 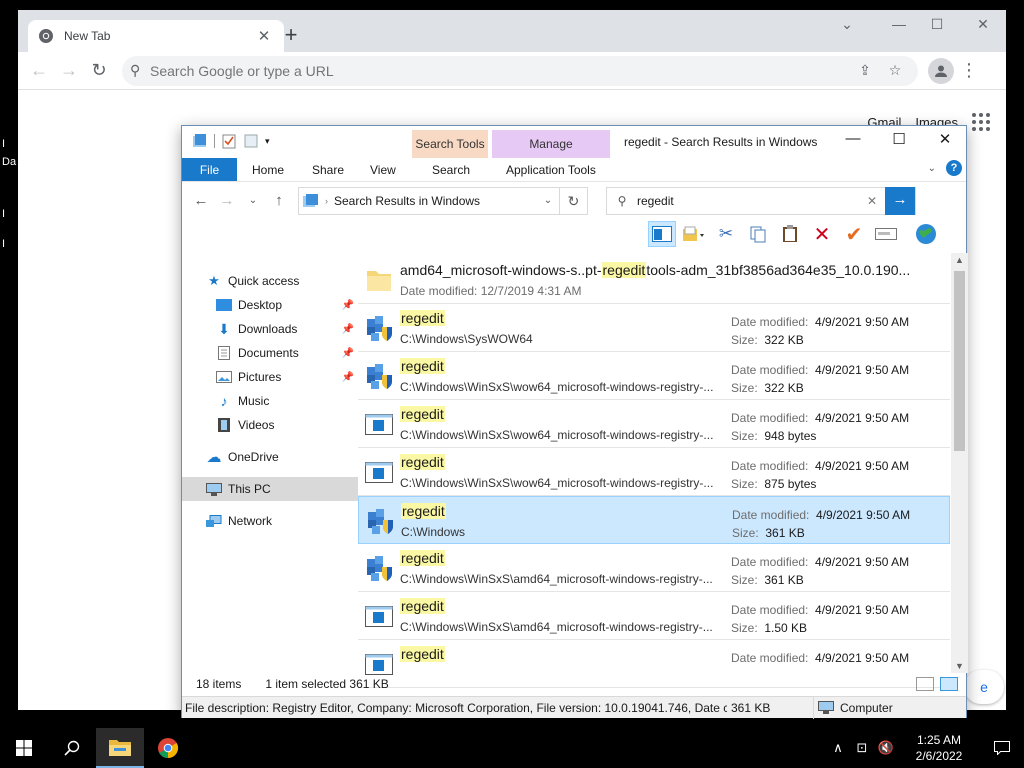 What do you see at coordinates (949, 684) in the screenshot?
I see `large-icons-view-icon` at bounding box center [949, 684].